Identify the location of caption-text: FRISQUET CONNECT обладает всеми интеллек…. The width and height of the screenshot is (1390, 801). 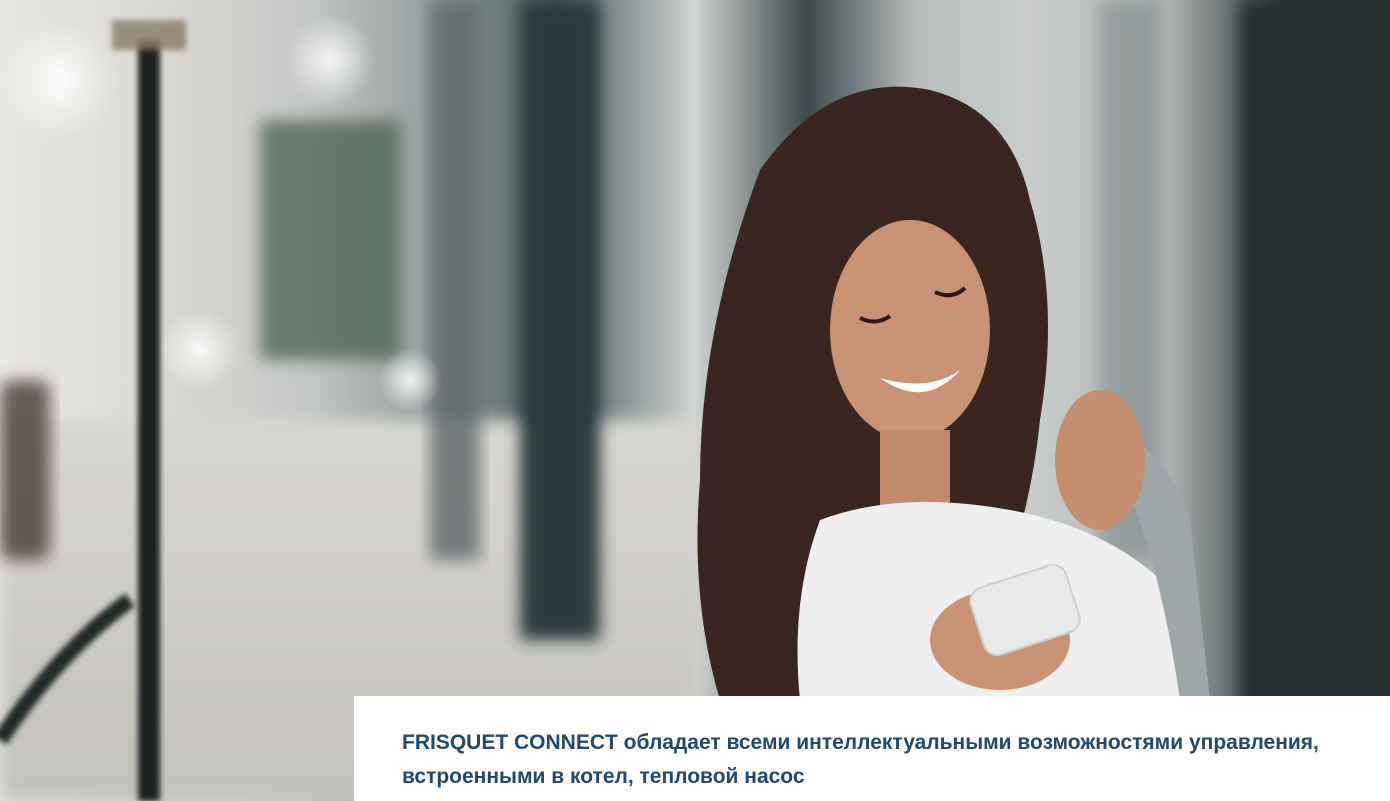
(860, 759).